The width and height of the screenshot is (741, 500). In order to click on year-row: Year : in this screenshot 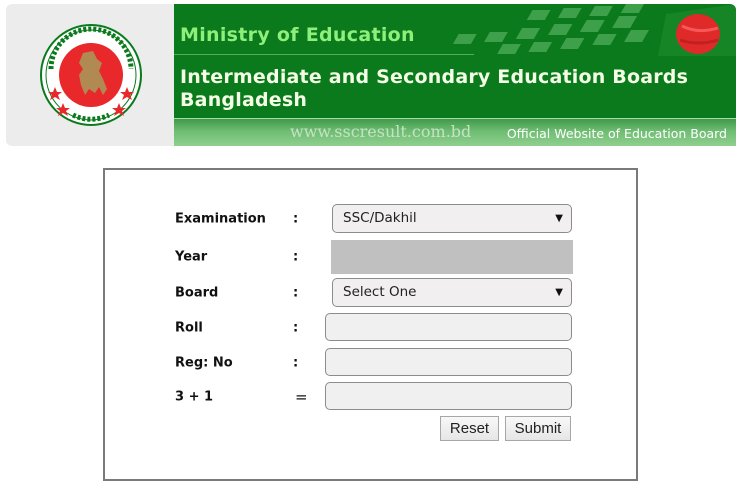, I will do `click(370, 257)`.